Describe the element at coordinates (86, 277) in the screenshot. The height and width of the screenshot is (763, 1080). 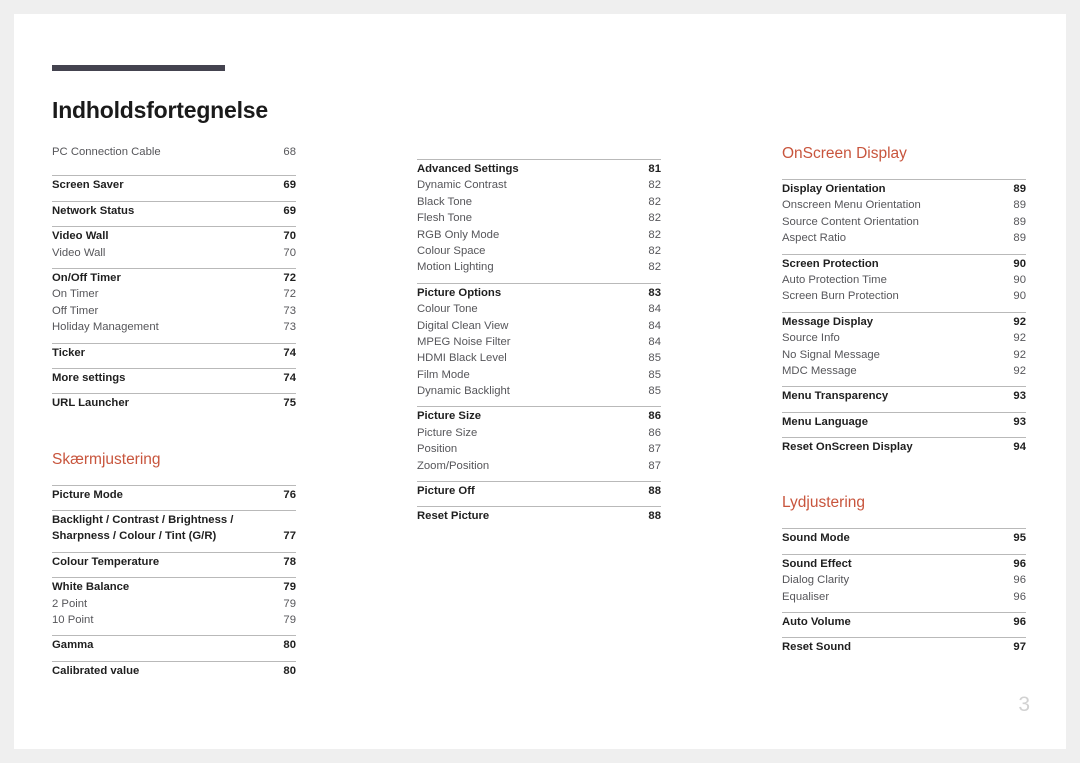
I see `toc-entry-label: On/Off Timer` at that location.